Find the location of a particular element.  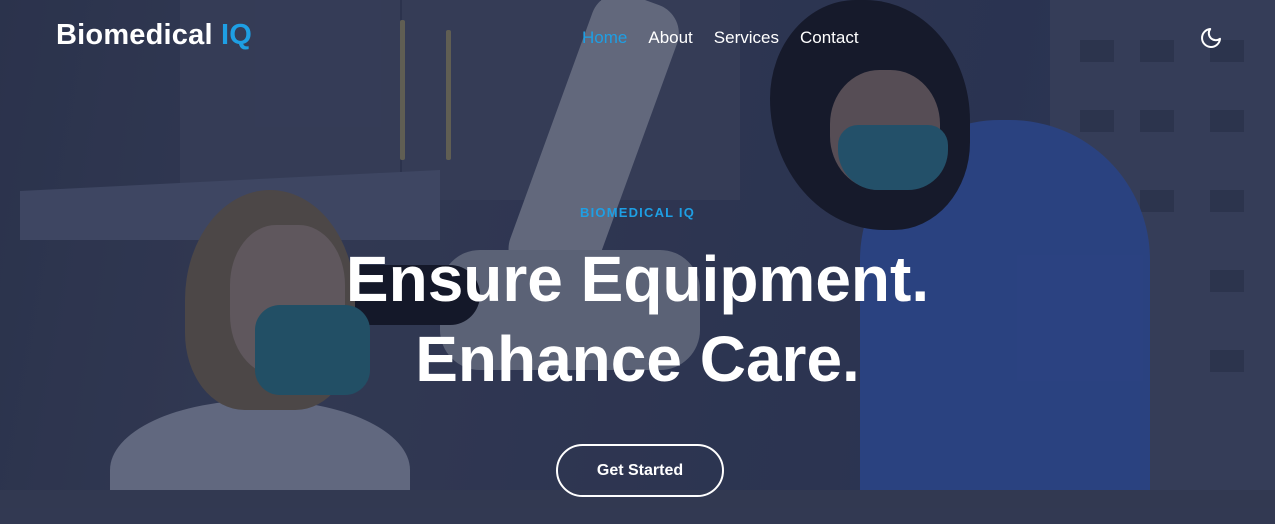

nav-item-services: Services is located at coordinates (746, 38).